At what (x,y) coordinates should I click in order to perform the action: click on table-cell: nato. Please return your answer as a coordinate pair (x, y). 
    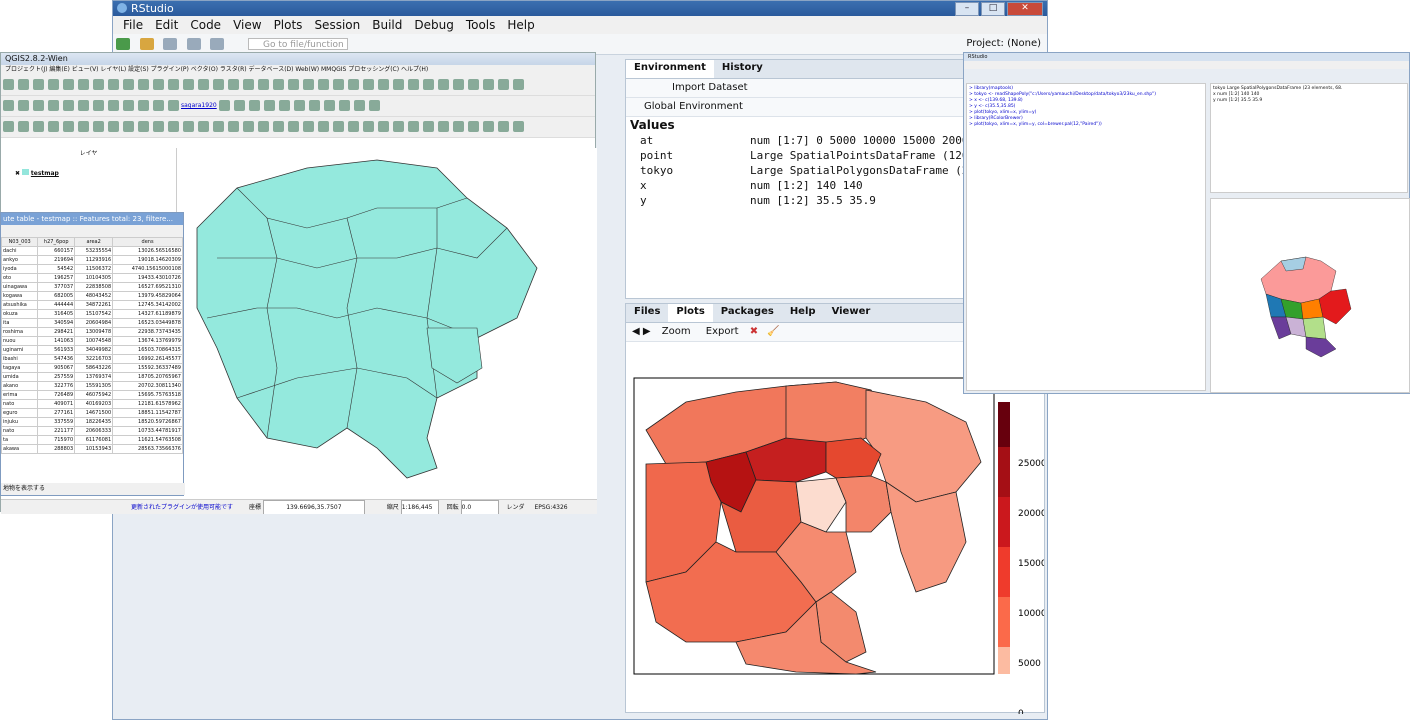
    Looking at the image, I should click on (19, 431).